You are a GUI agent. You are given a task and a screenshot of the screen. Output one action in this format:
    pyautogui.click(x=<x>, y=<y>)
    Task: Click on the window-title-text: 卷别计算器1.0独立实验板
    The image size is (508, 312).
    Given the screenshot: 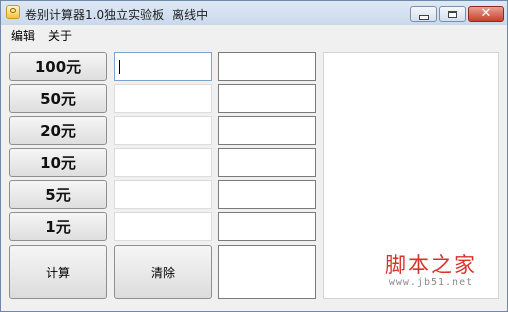 What is the action you would take?
    pyautogui.click(x=95, y=15)
    